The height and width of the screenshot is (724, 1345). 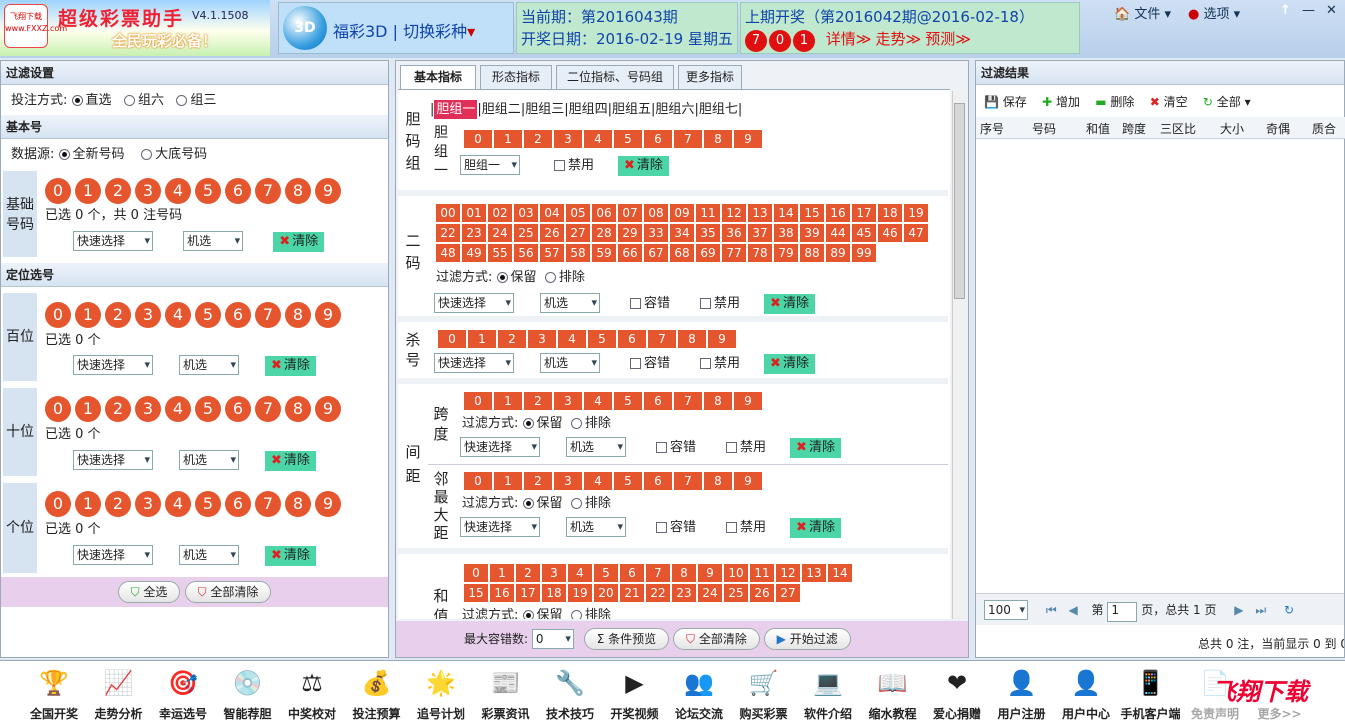 What do you see at coordinates (1122, 612) in the screenshot?
I see `page-input: 1` at bounding box center [1122, 612].